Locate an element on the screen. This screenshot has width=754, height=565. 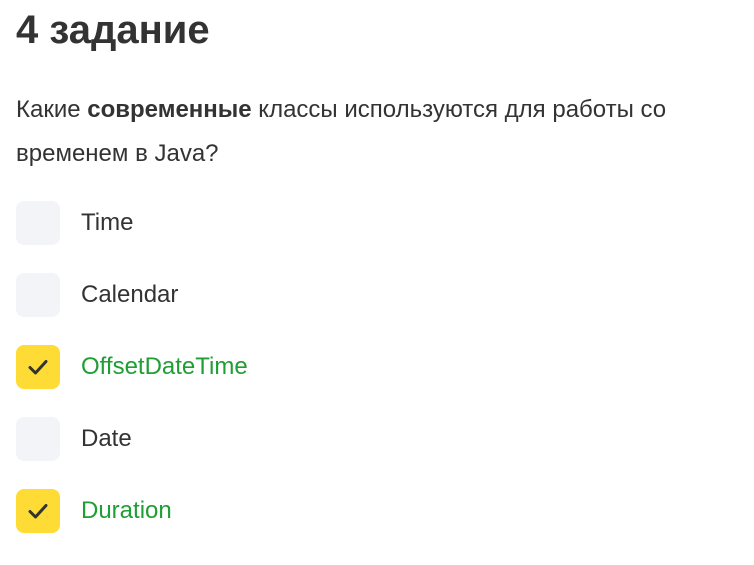
option-label: Calendar is located at coordinates (130, 294).